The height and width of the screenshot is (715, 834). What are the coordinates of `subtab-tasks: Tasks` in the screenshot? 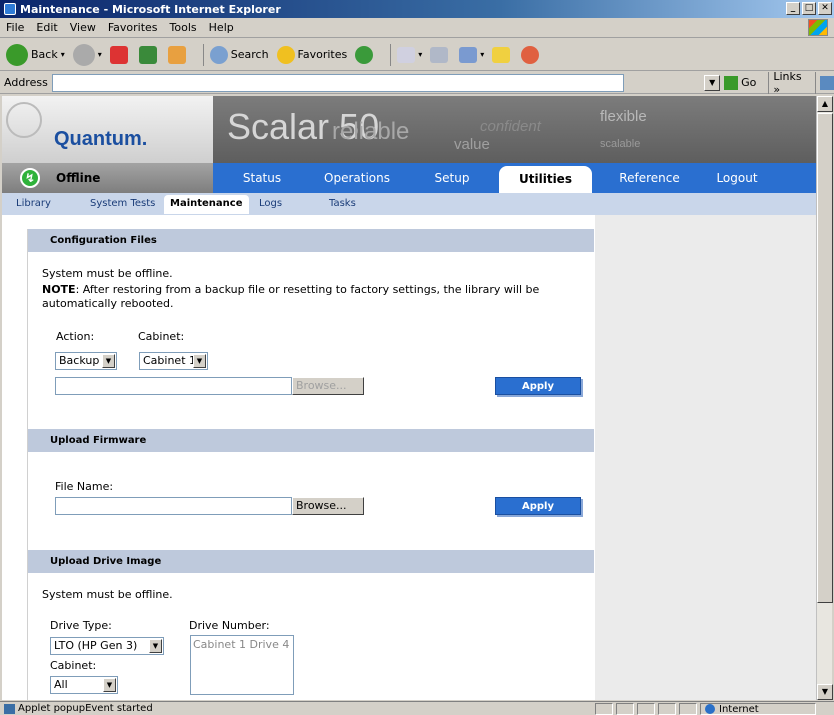 It's located at (342, 204).